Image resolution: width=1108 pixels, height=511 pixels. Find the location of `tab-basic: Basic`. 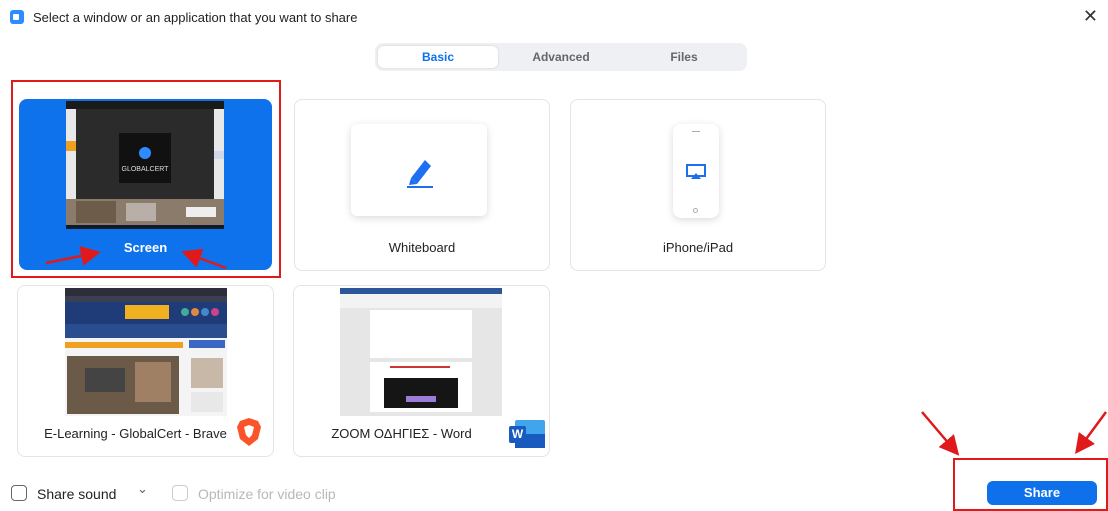

tab-basic: Basic is located at coordinates (438, 57).